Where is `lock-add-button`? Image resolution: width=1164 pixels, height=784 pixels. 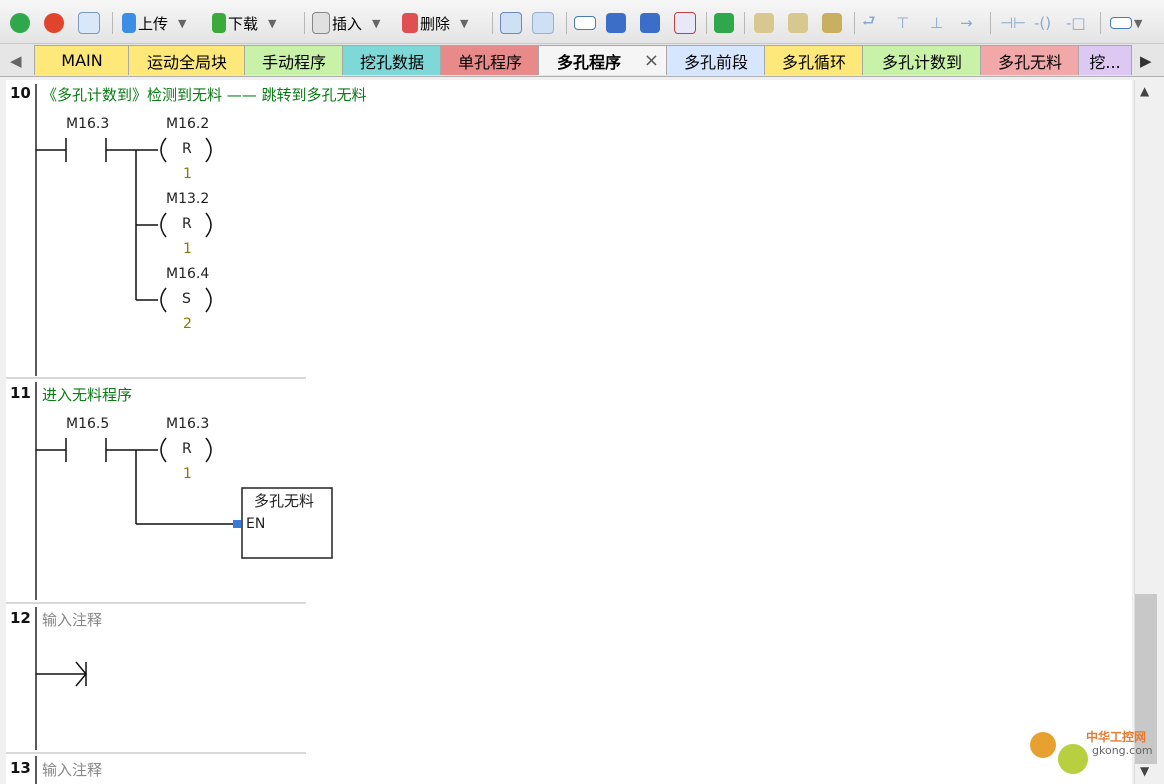
lock-add-button is located at coordinates (833, 23).